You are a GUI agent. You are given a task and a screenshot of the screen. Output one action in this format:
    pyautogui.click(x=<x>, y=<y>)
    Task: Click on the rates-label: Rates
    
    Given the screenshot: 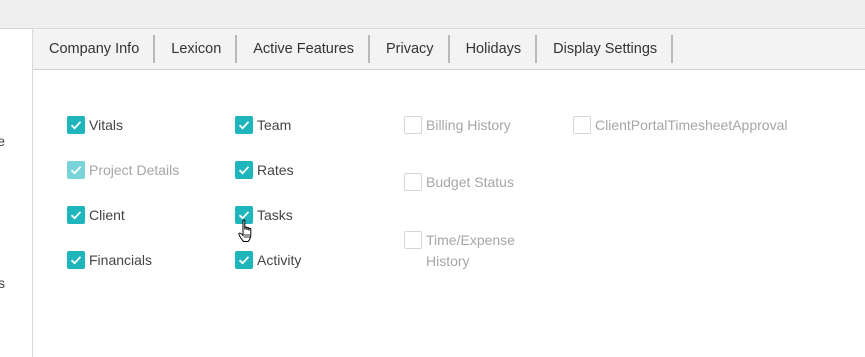 What is the action you would take?
    pyautogui.click(x=275, y=170)
    